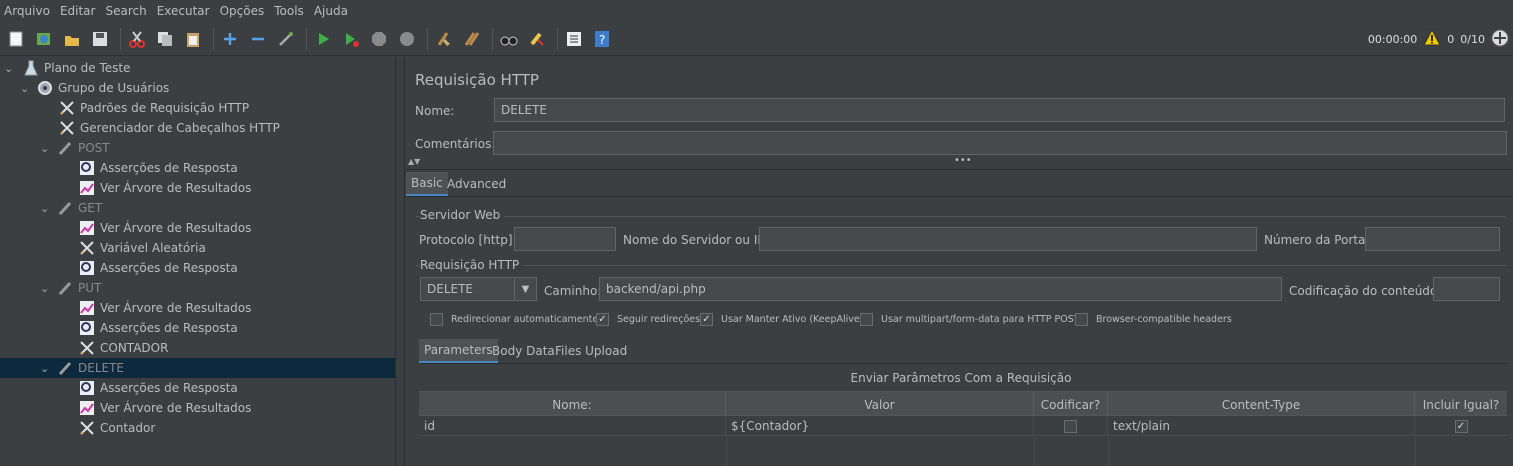  I want to click on cell-content-type: text/plain, so click(1261, 426).